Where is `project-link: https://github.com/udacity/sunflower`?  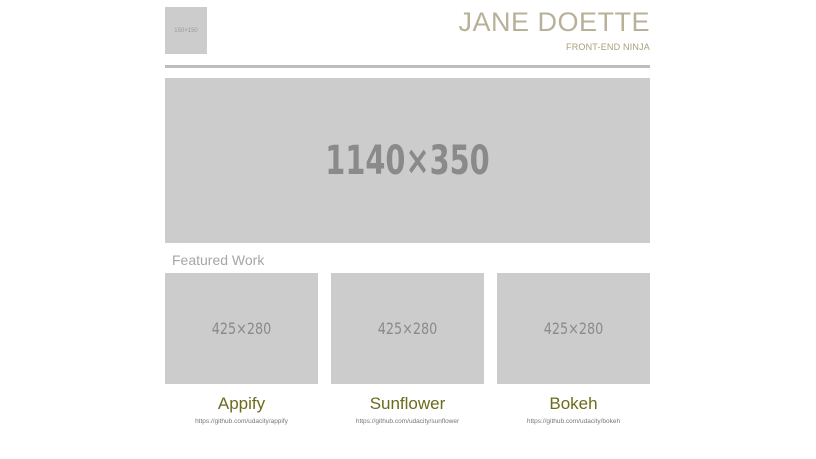
project-link: https://github.com/udacity/sunflower is located at coordinates (407, 421).